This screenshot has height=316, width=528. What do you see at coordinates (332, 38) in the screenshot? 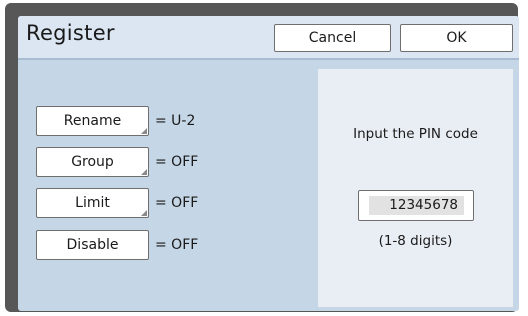
I see `cancel-button: Cancel` at bounding box center [332, 38].